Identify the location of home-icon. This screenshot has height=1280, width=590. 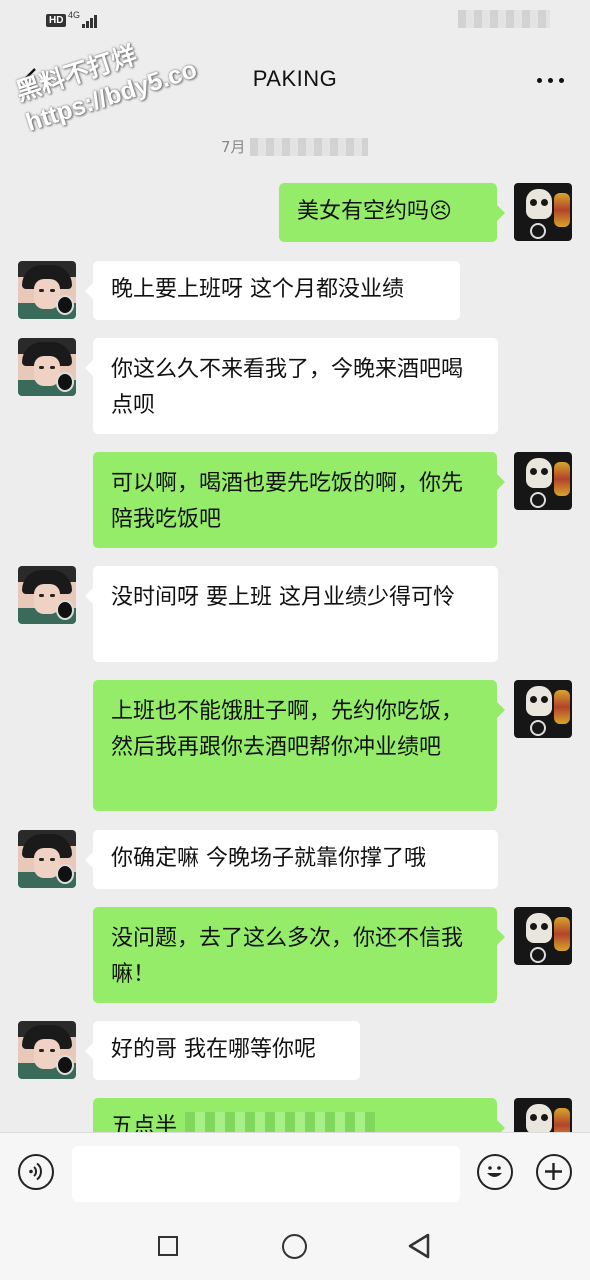
(294, 1246).